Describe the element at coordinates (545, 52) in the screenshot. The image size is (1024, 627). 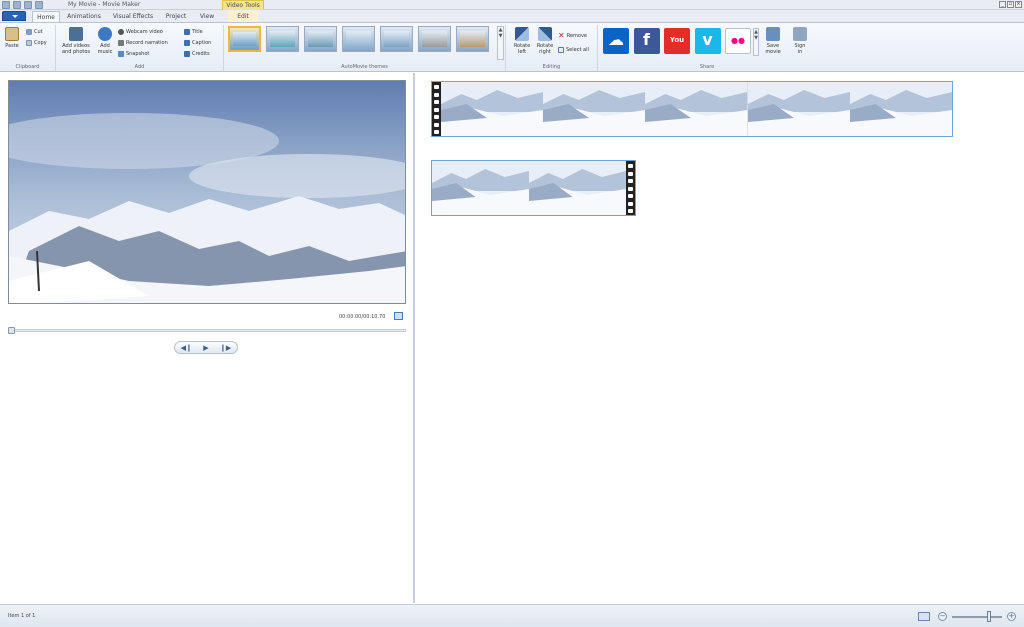
I see `rotate-right-label-2: right` at that location.